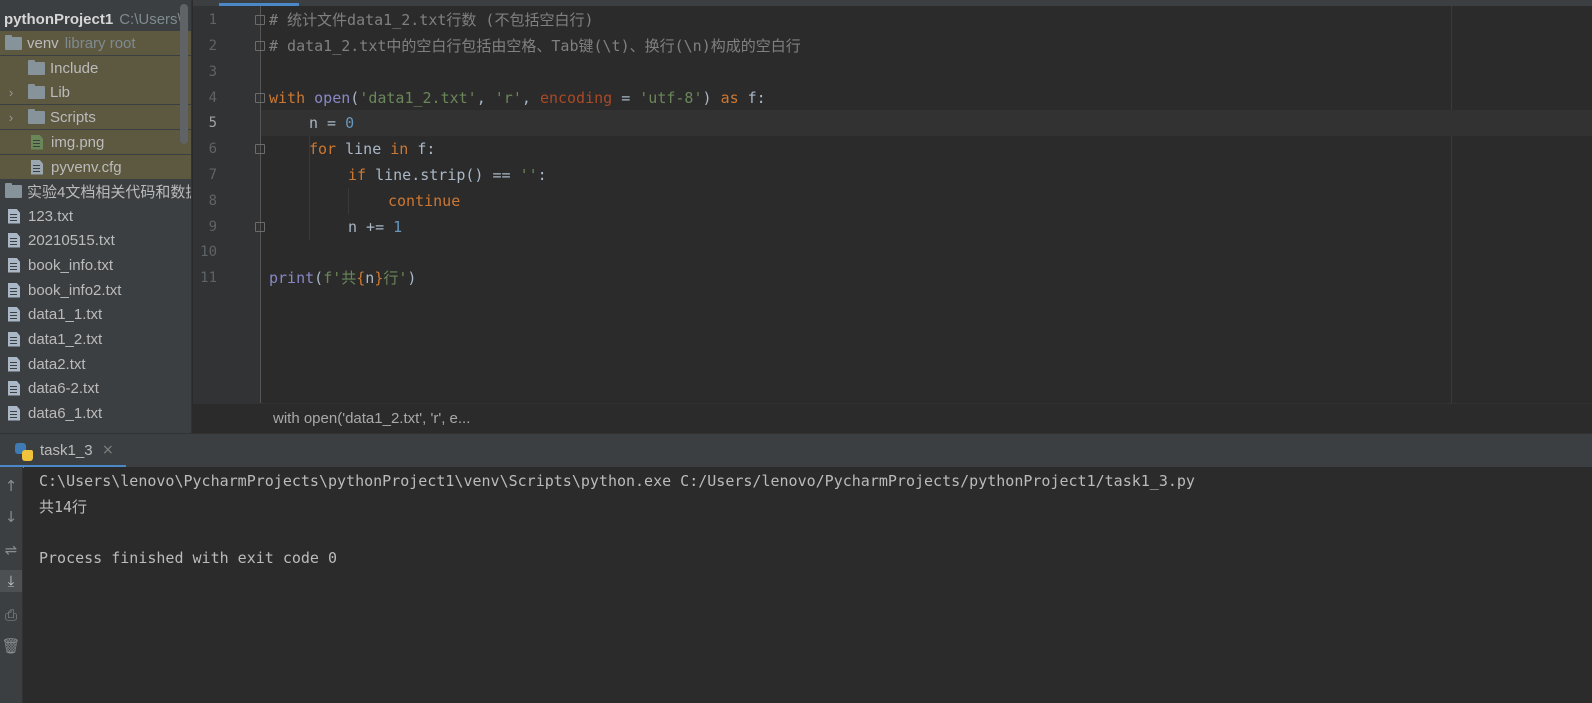 The image size is (1592, 703). Describe the element at coordinates (363, 149) in the screenshot. I see `code-text: line` at that location.